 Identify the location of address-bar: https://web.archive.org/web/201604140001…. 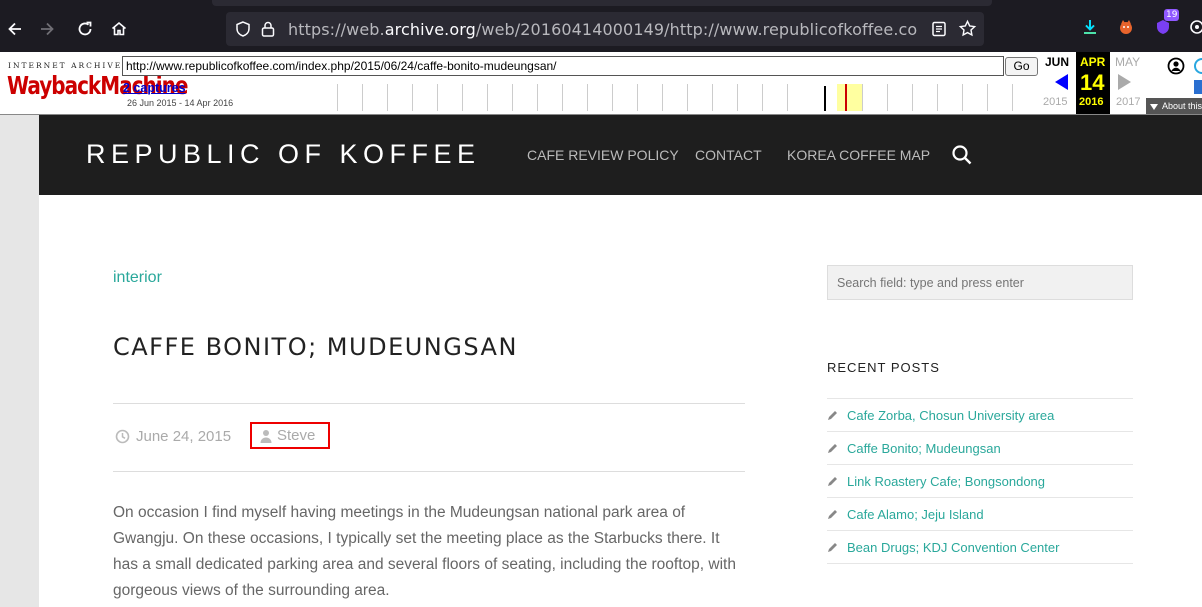
(605, 29).